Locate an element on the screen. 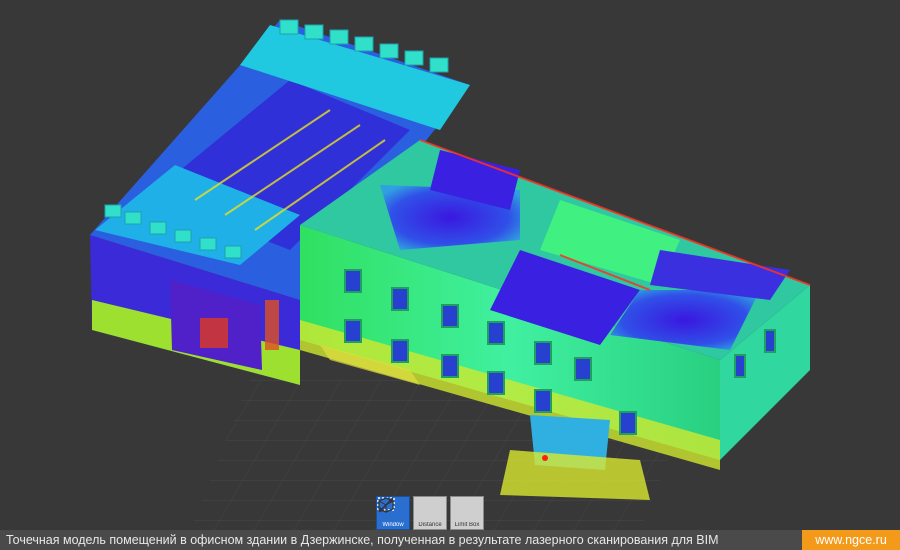 This screenshot has width=900, height=550. measurement-toolbar: Window Distance Limit Box is located at coordinates (430, 513).